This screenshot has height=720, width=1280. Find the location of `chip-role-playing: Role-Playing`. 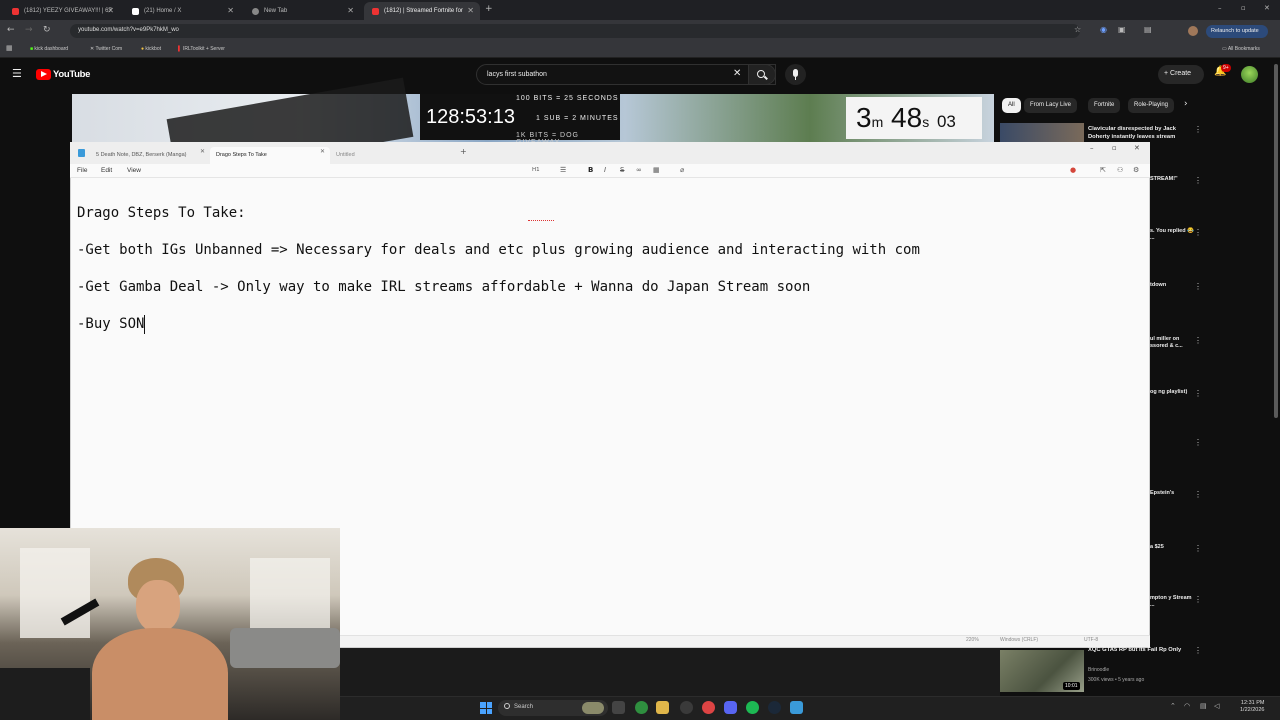

chip-role-playing: Role-Playing is located at coordinates (1151, 105).